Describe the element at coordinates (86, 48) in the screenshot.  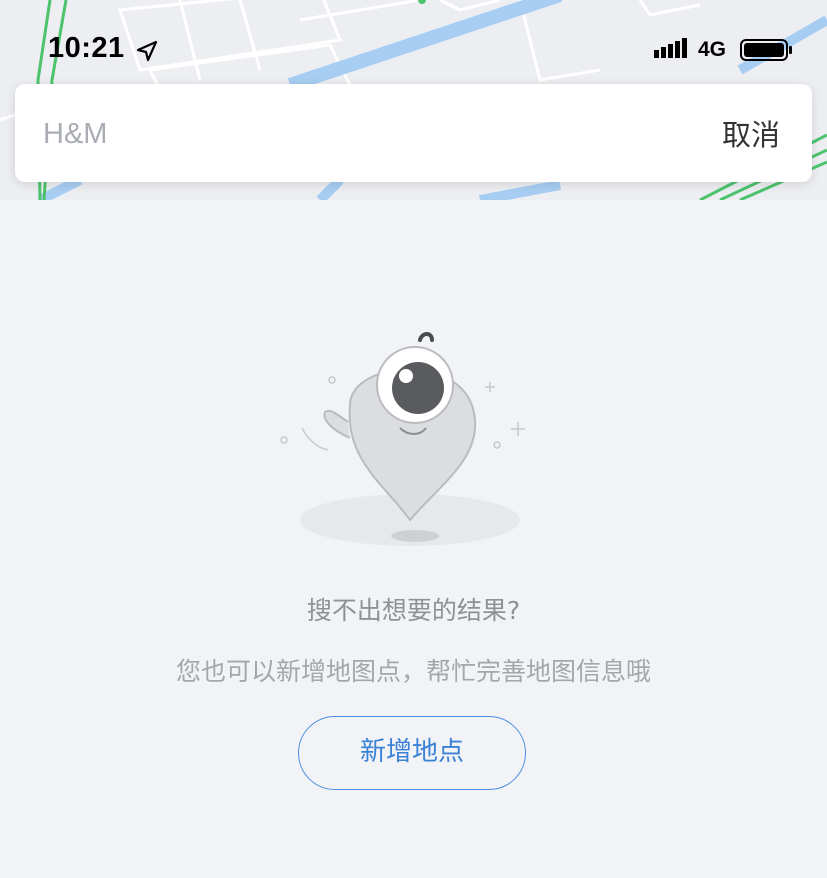
I see `status-time: 10:21` at that location.